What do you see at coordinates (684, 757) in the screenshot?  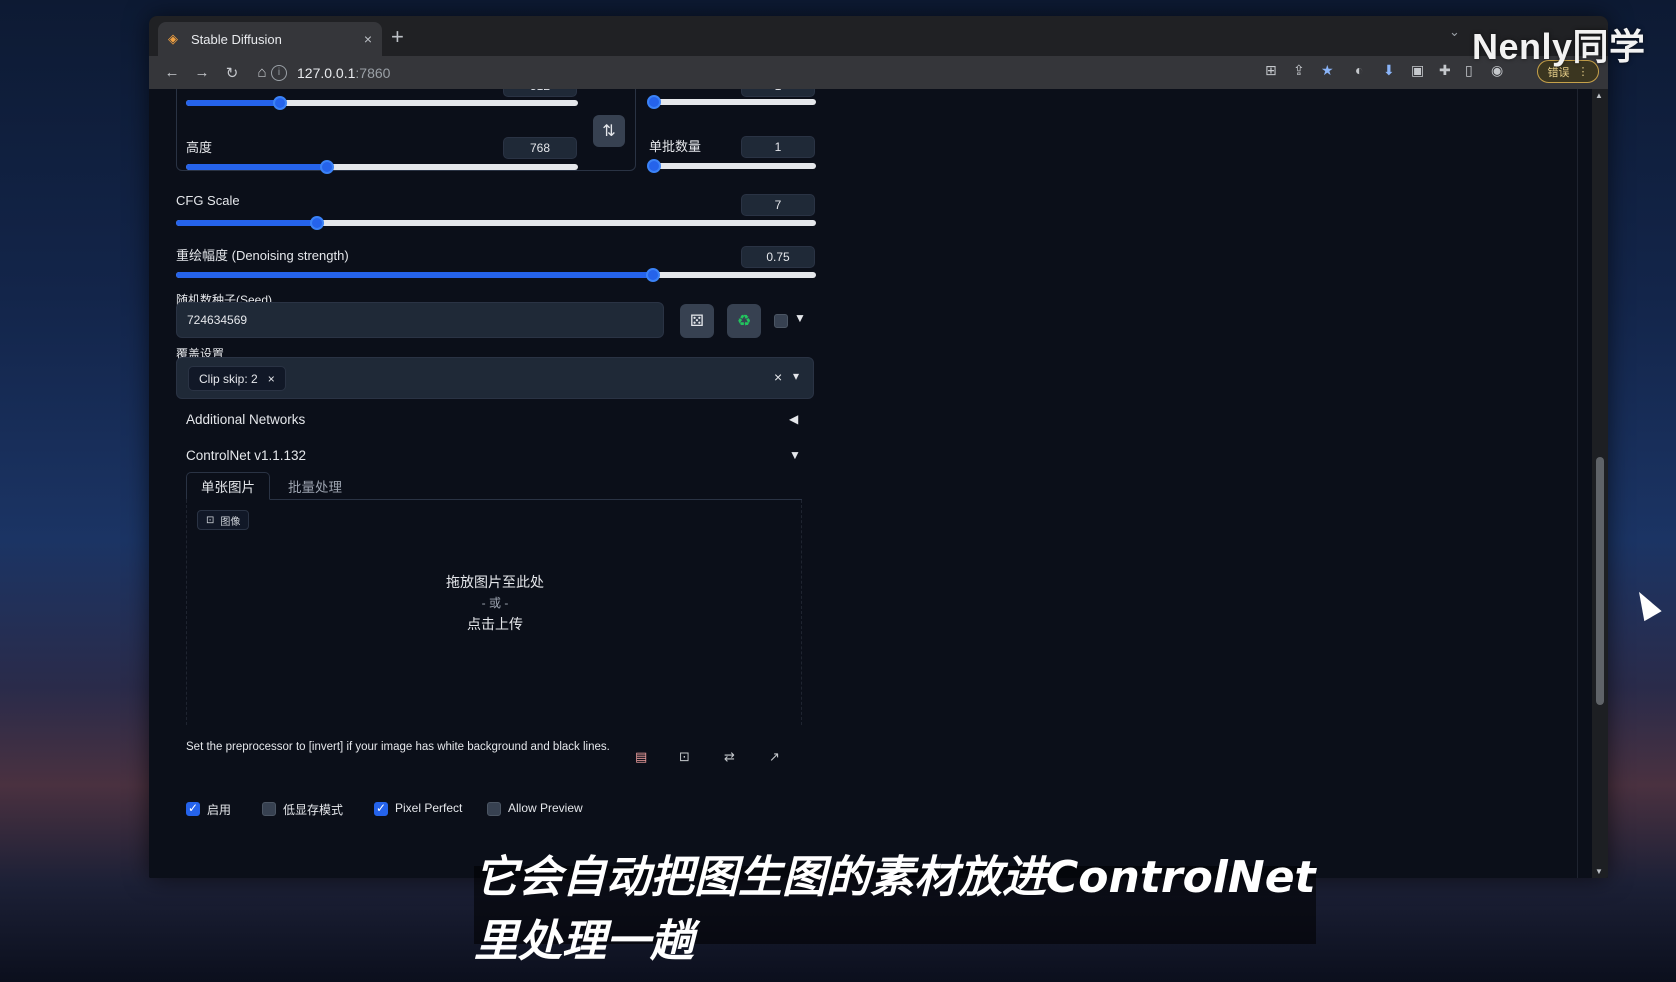 I see `webcam-icon: ⊡` at bounding box center [684, 757].